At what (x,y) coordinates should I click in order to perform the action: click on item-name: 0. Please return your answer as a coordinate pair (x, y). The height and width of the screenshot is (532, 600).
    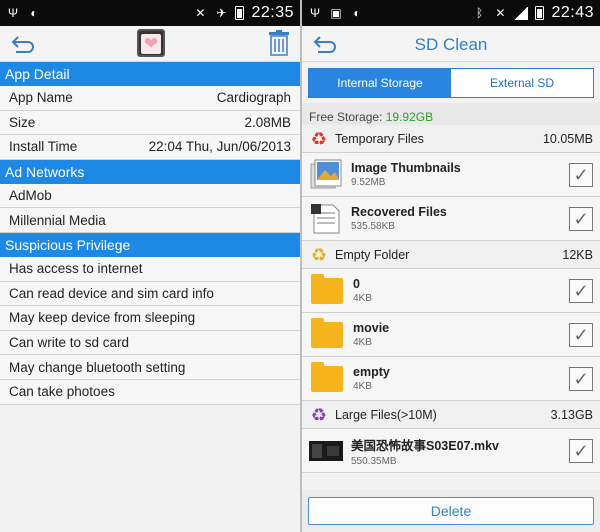
    Looking at the image, I should click on (356, 284).